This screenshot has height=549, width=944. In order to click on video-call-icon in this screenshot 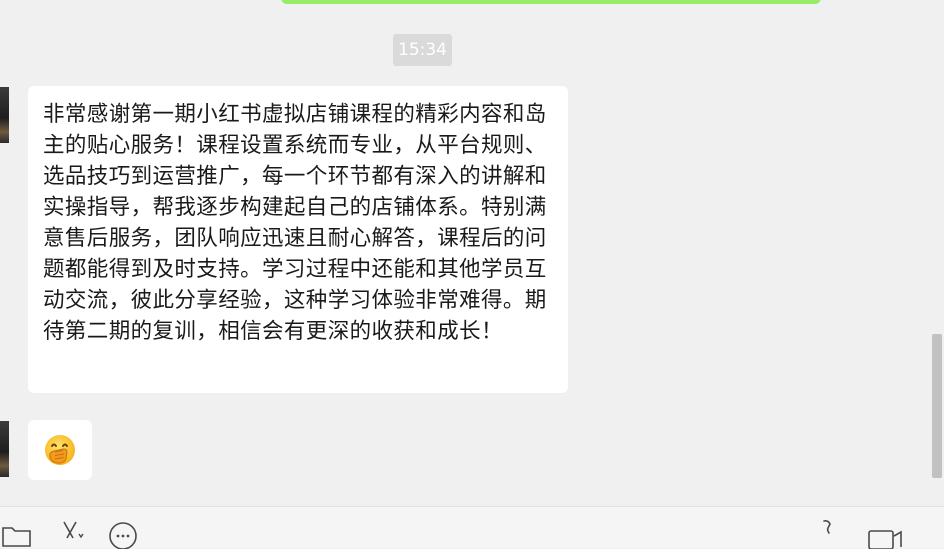, I will do `click(886, 535)`.